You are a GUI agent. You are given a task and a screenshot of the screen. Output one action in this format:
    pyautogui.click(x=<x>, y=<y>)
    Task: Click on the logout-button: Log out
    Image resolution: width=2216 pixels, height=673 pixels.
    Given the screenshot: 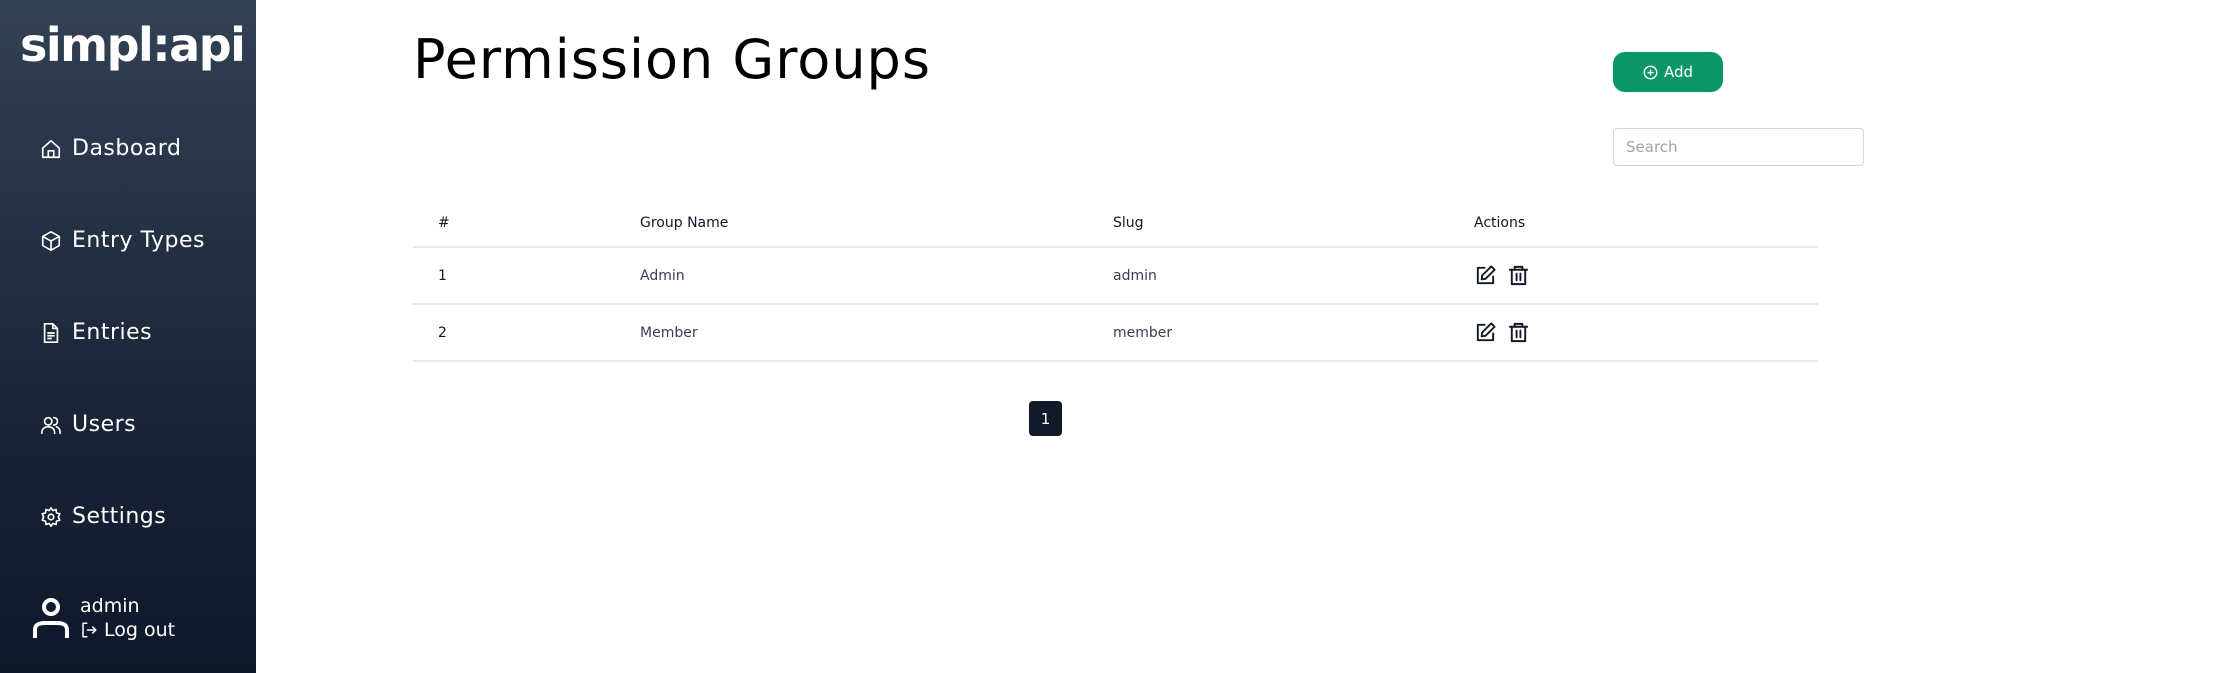 What is the action you would take?
    pyautogui.click(x=127, y=630)
    